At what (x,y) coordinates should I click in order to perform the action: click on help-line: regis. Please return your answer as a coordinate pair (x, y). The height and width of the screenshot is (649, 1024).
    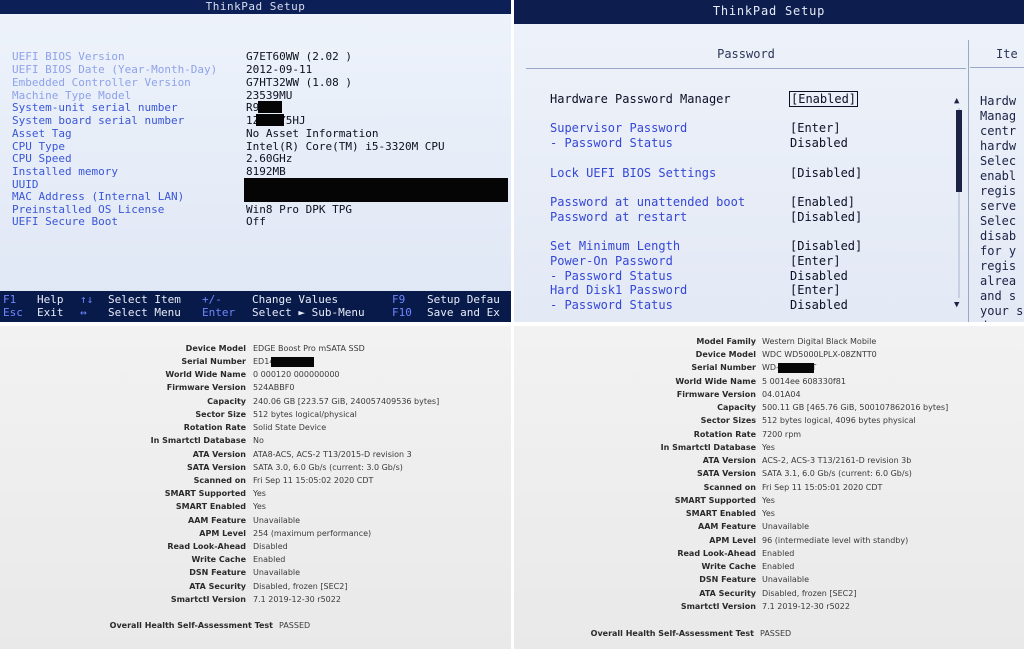
    Looking at the image, I should click on (998, 191).